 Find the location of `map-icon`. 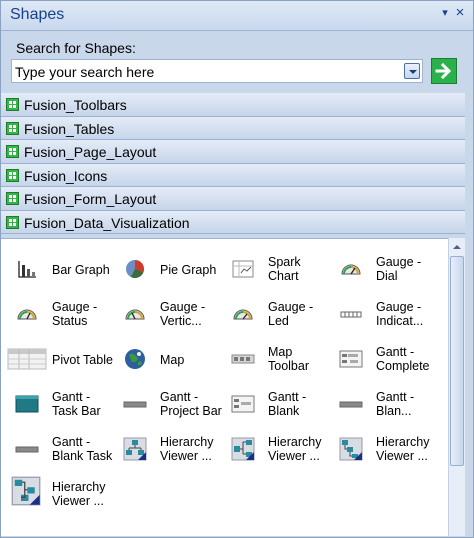

map-icon is located at coordinates (135, 359).